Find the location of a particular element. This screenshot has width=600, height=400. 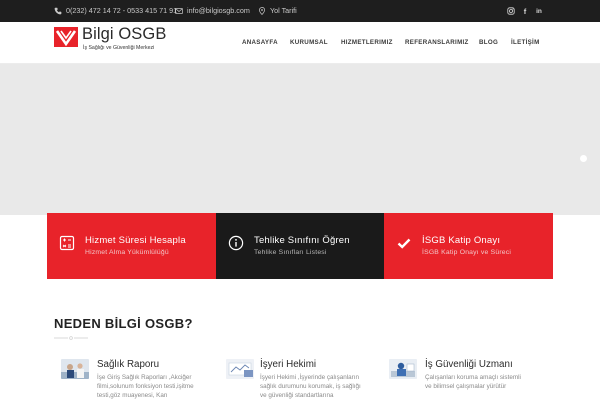

calculator-icon is located at coordinates (67, 243).